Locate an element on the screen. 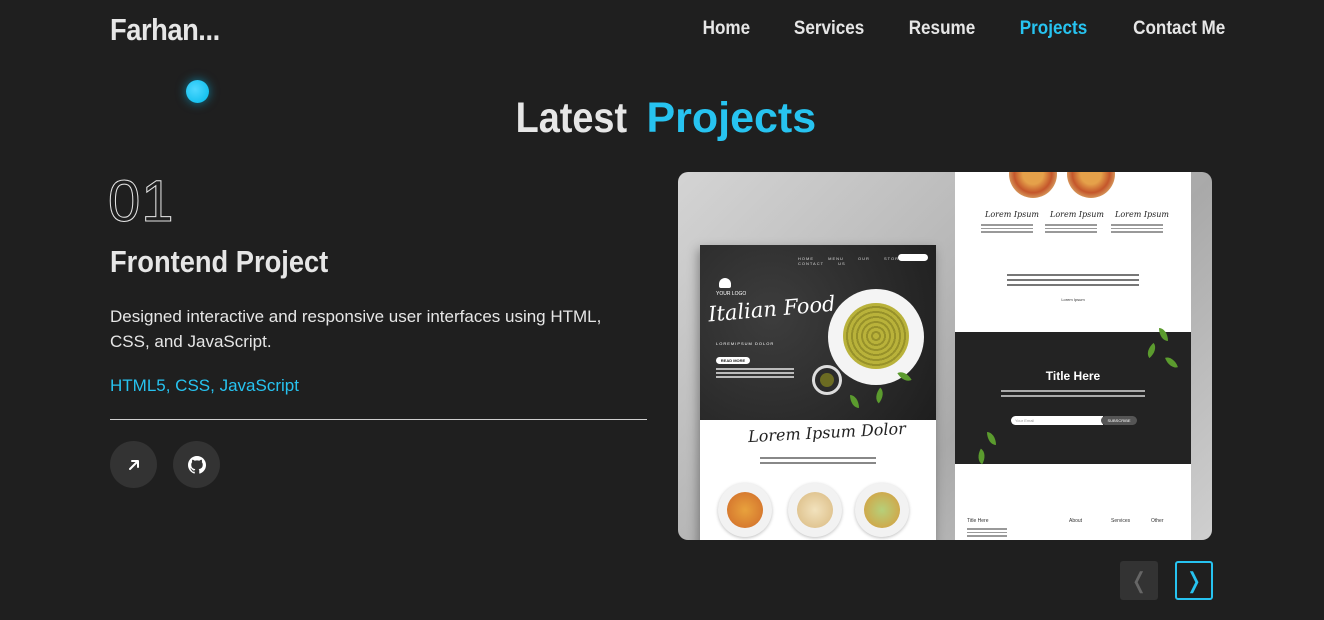 Image resolution: width=1324 pixels, height=620 pixels. nav-home: Home is located at coordinates (726, 29).